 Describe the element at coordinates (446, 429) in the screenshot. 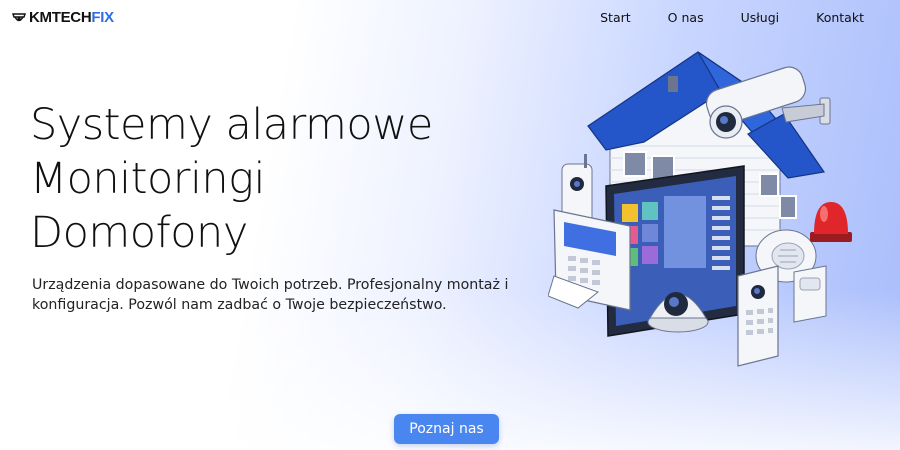

I see `poznaj-nas-button: Poznaj nas` at that location.